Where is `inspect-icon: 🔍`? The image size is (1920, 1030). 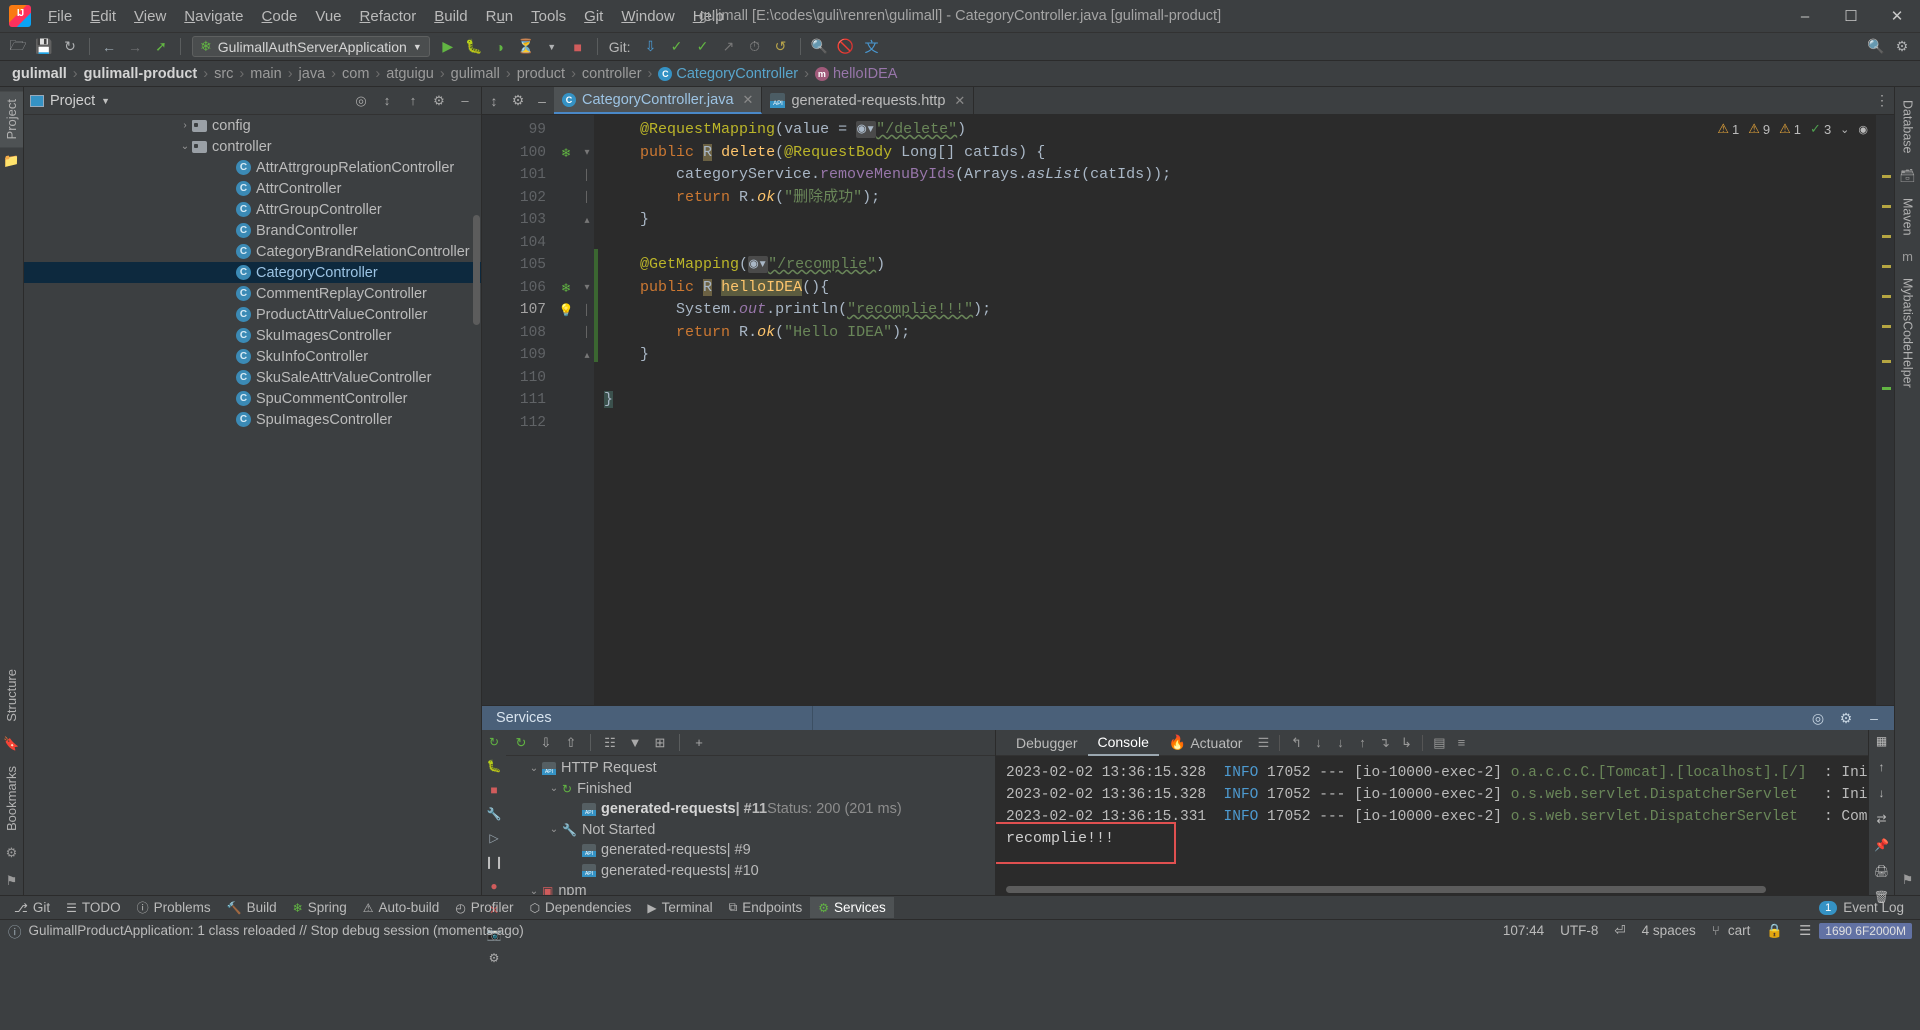
inspect-icon: 🔍 is located at coordinates (820, 47).